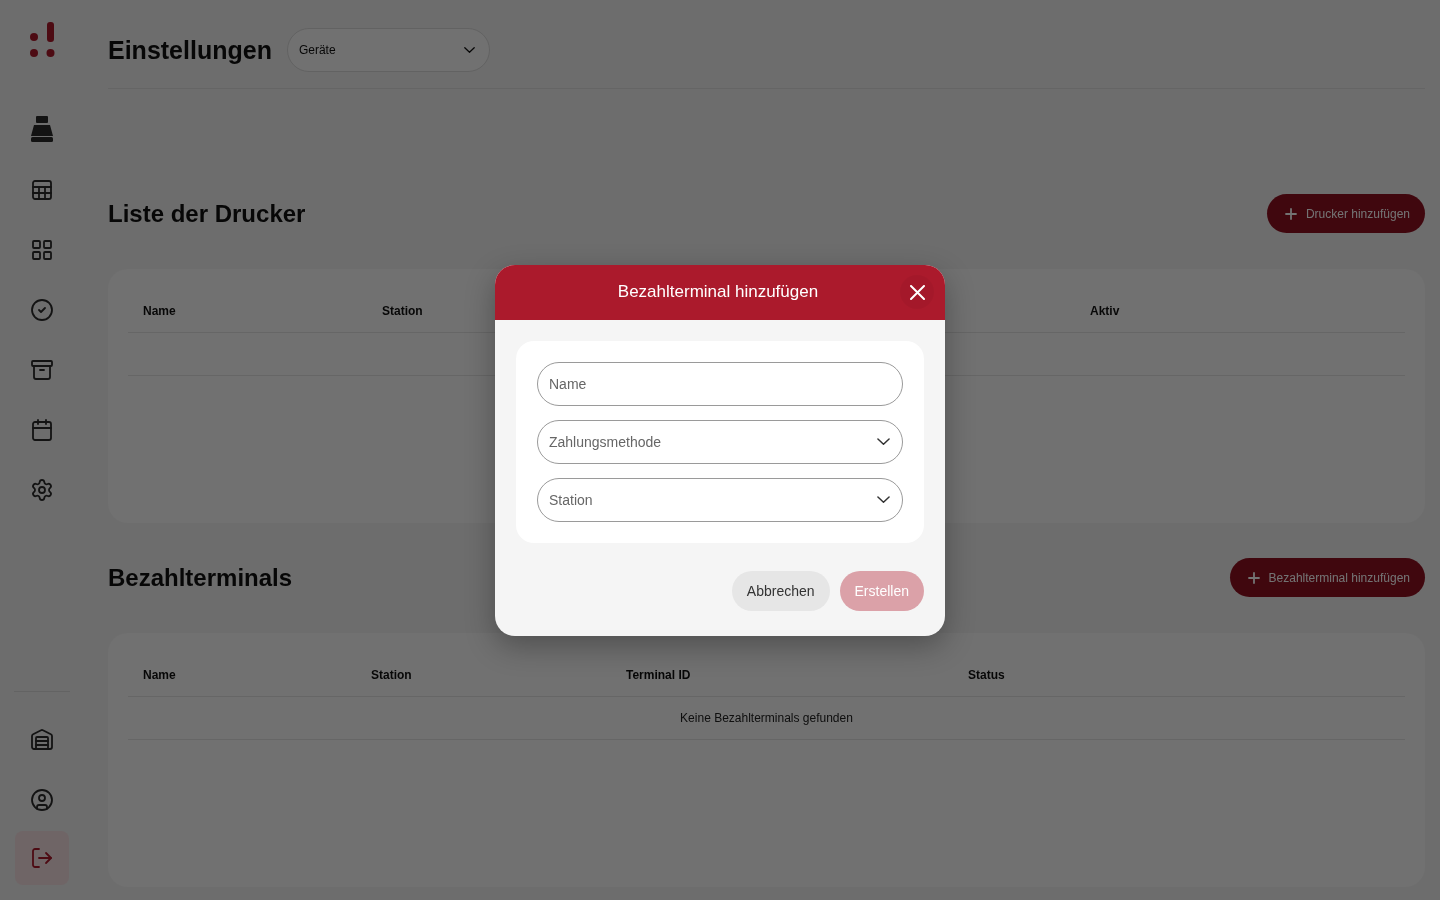  Describe the element at coordinates (658, 674) in the screenshot. I see `column-header: Terminal ID` at that location.